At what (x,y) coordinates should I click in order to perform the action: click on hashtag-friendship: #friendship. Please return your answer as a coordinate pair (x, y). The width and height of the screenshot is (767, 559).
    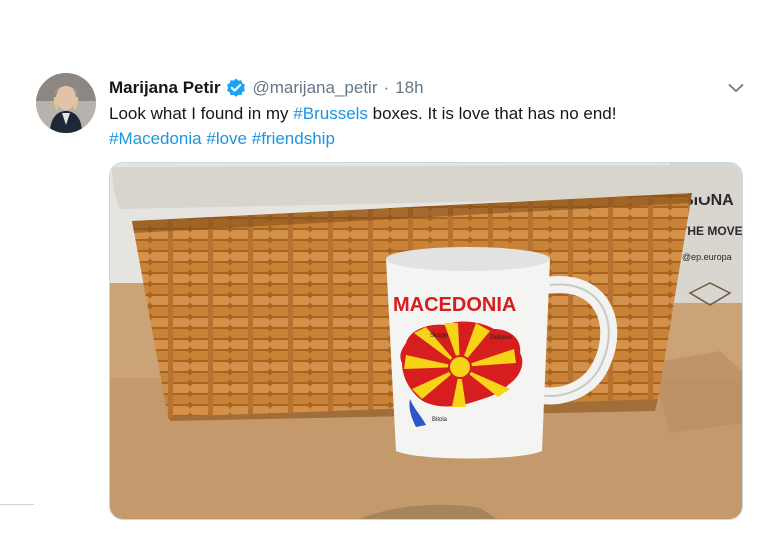
    Looking at the image, I should click on (293, 138).